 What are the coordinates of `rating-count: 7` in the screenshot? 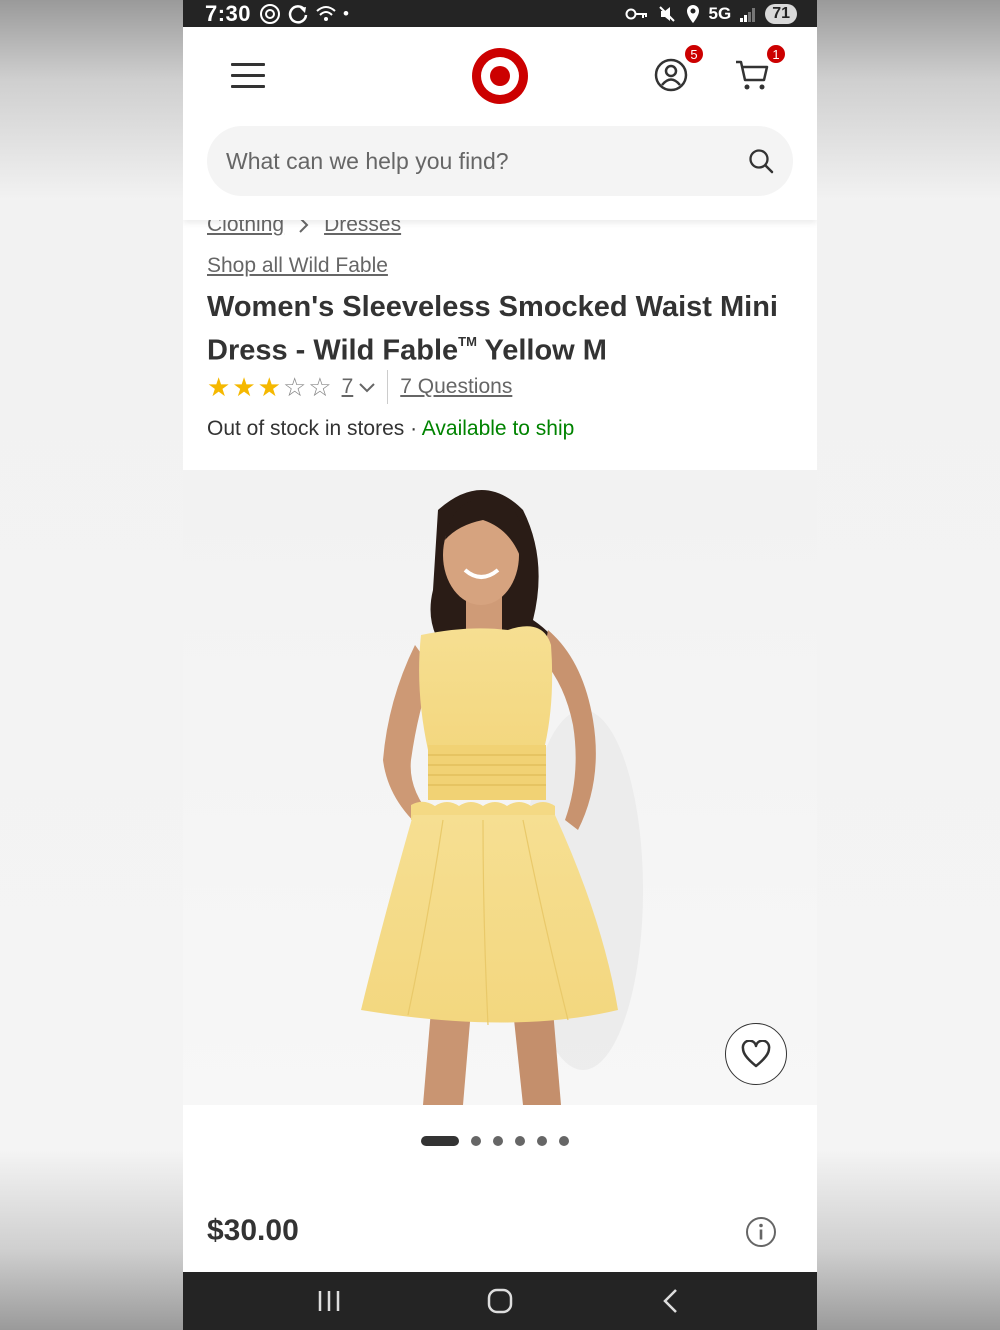 It's located at (348, 387).